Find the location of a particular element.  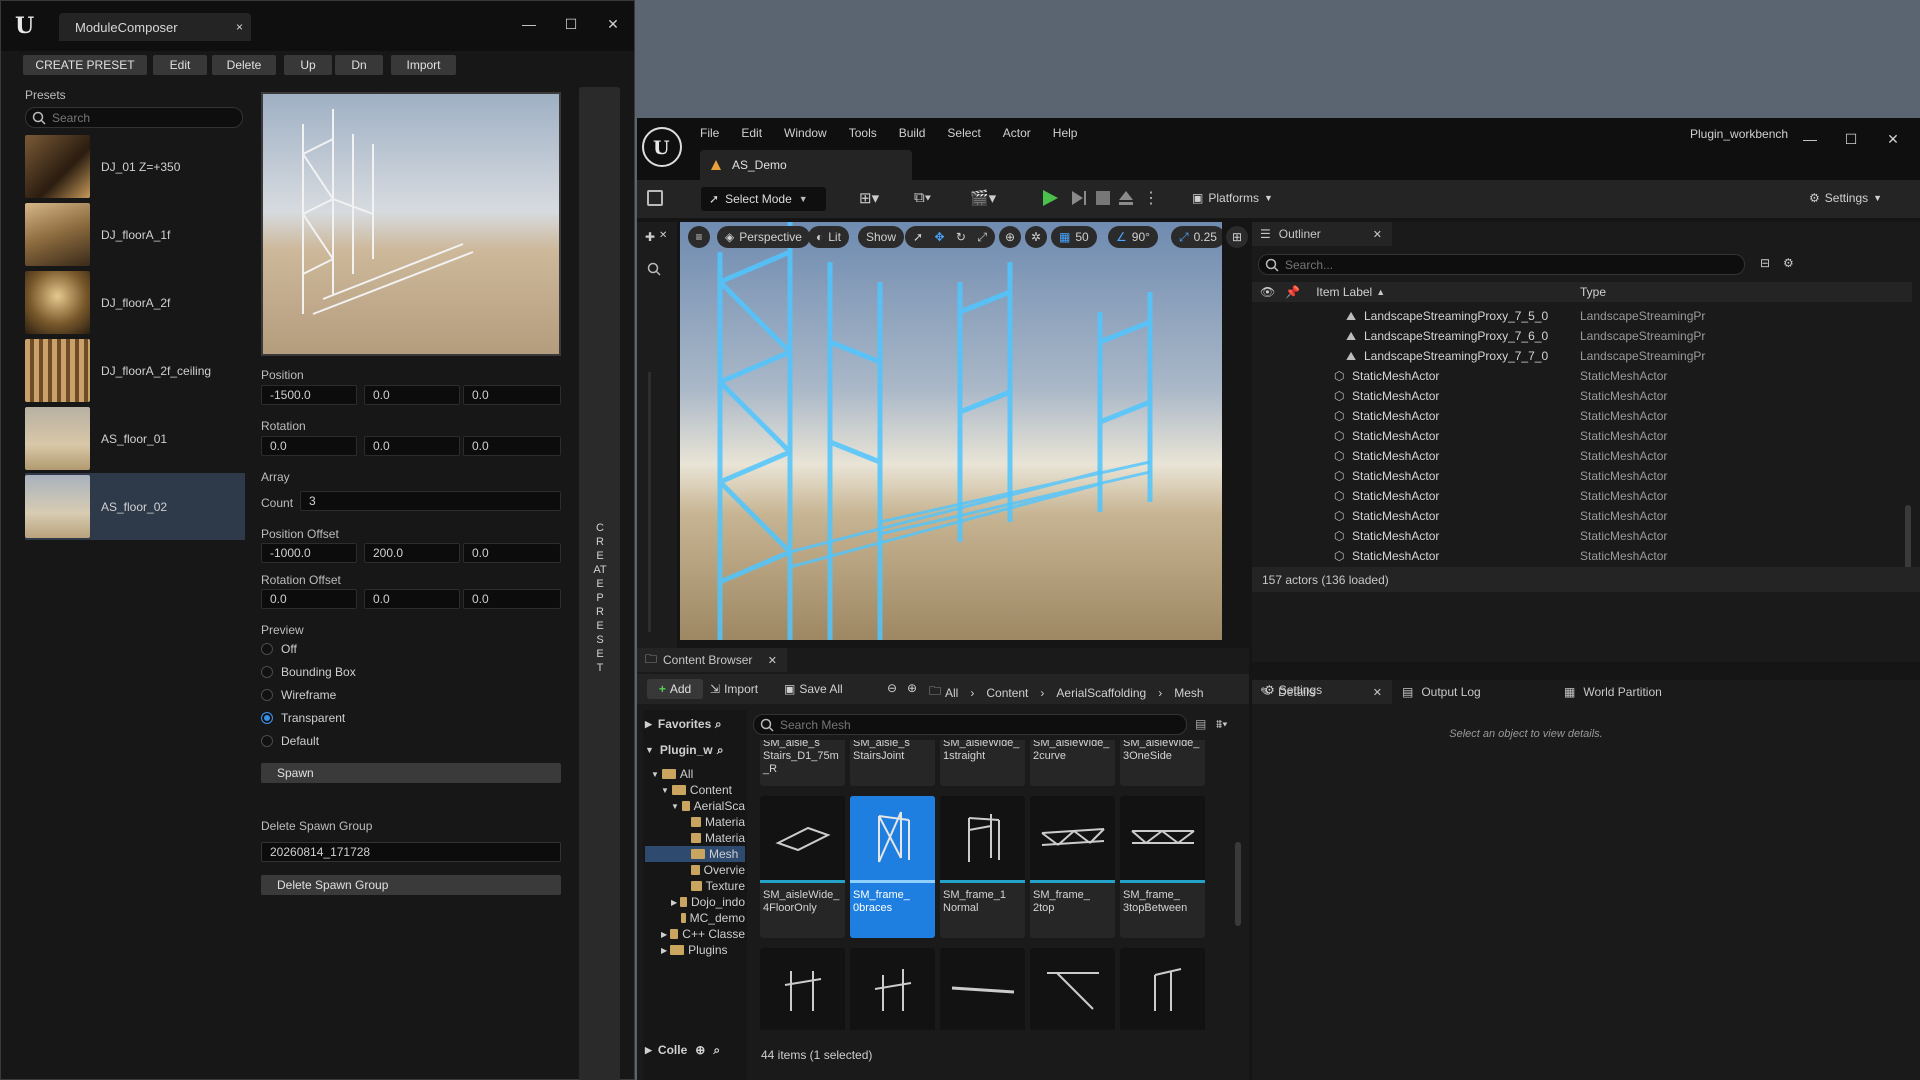

select-mode-dropdown: ➚ Select Mode ▼ is located at coordinates (763, 199).